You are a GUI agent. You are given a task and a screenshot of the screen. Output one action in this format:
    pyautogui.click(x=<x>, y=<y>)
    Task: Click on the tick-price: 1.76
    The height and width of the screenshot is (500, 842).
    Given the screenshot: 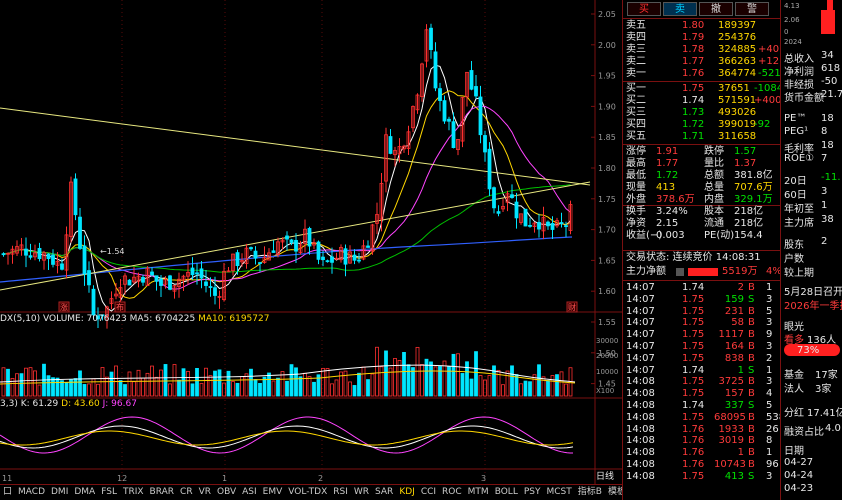 What is the action you would take?
    pyautogui.click(x=693, y=429)
    